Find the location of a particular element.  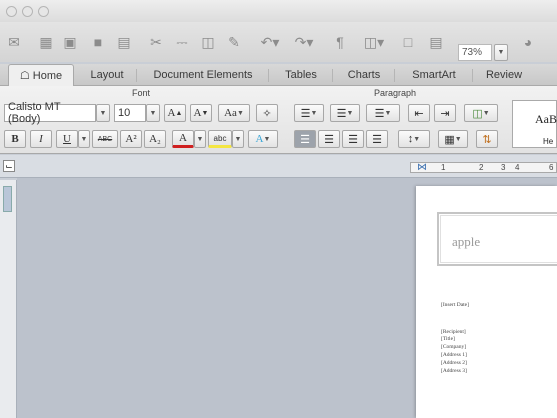

copy-icon: ⎓ is located at coordinates (182, 42).